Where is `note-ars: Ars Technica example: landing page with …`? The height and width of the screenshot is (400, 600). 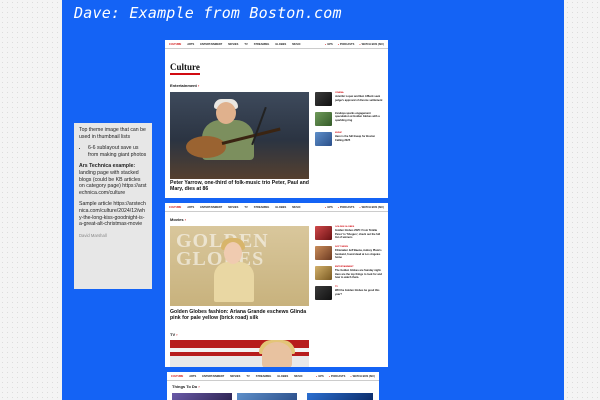 note-ars: Ars Technica example: landing page with … is located at coordinates (113, 179).